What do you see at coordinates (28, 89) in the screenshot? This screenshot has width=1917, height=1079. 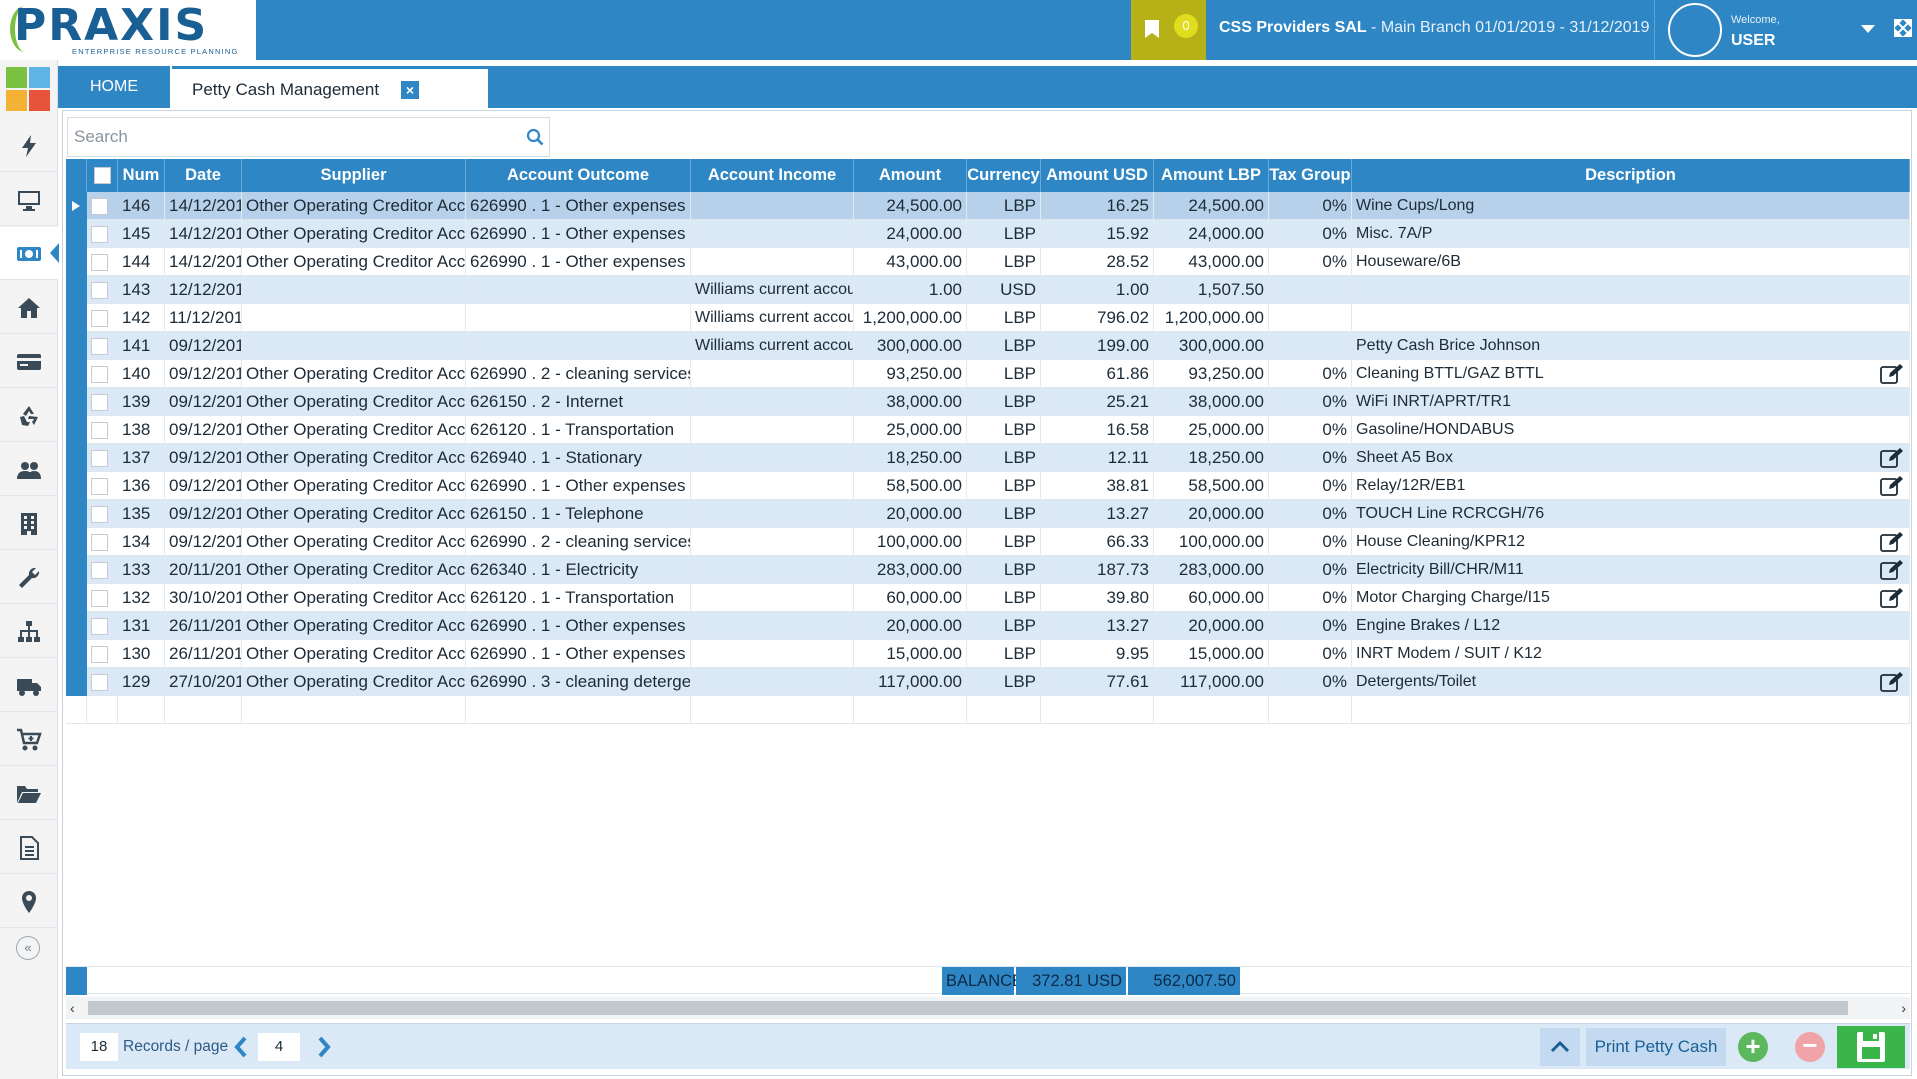 I see `apps-grid-icon` at bounding box center [28, 89].